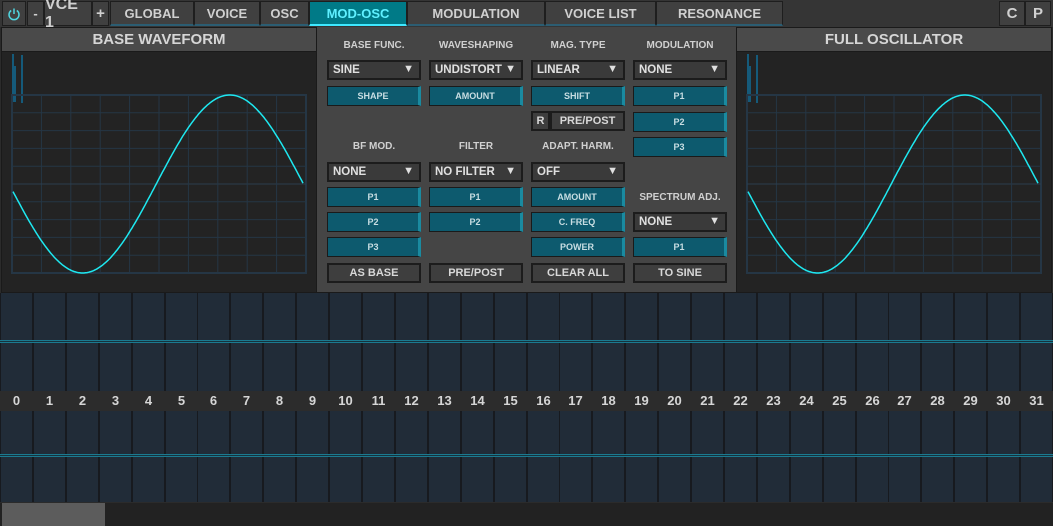  What do you see at coordinates (227, 13) in the screenshot?
I see `tab-voice: VOICE` at bounding box center [227, 13].